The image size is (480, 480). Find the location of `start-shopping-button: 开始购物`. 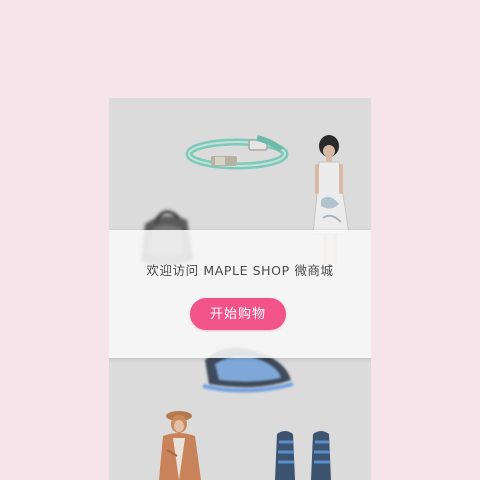

start-shopping-button: 开始购物 is located at coordinates (238, 314).